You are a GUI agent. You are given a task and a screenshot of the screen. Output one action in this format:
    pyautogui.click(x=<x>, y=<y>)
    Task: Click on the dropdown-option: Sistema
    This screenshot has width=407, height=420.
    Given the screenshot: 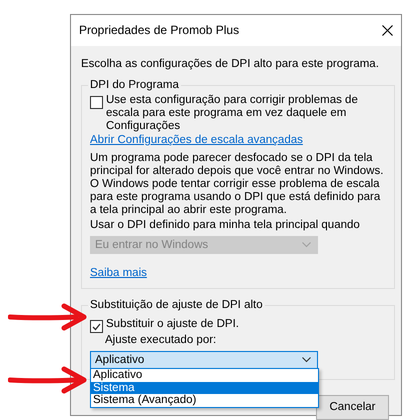 What is the action you would take?
    pyautogui.click(x=204, y=388)
    